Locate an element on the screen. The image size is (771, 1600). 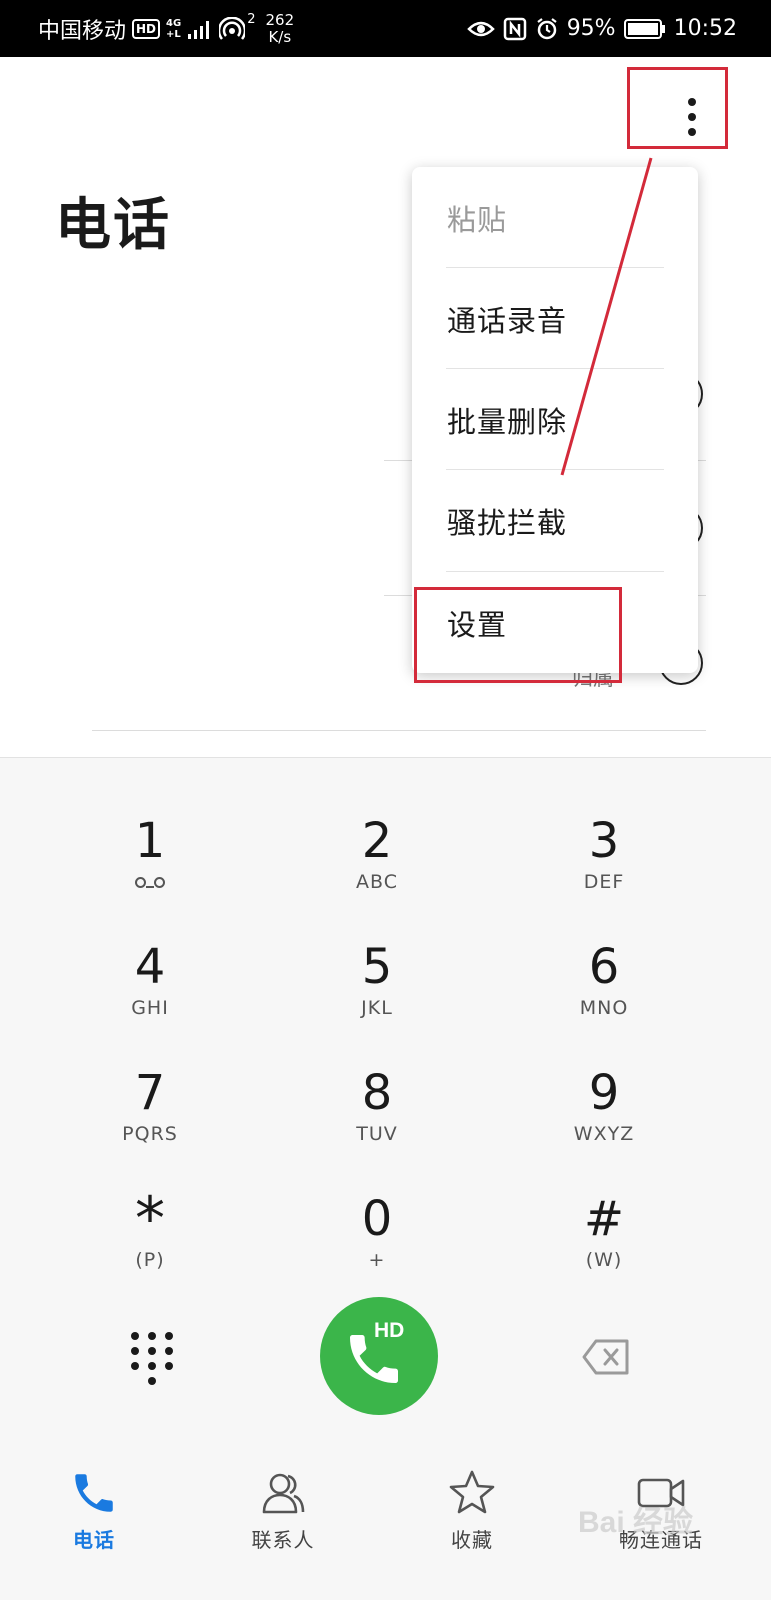
nav-tab-contacts: 联系人 is located at coordinates (283, 1518).